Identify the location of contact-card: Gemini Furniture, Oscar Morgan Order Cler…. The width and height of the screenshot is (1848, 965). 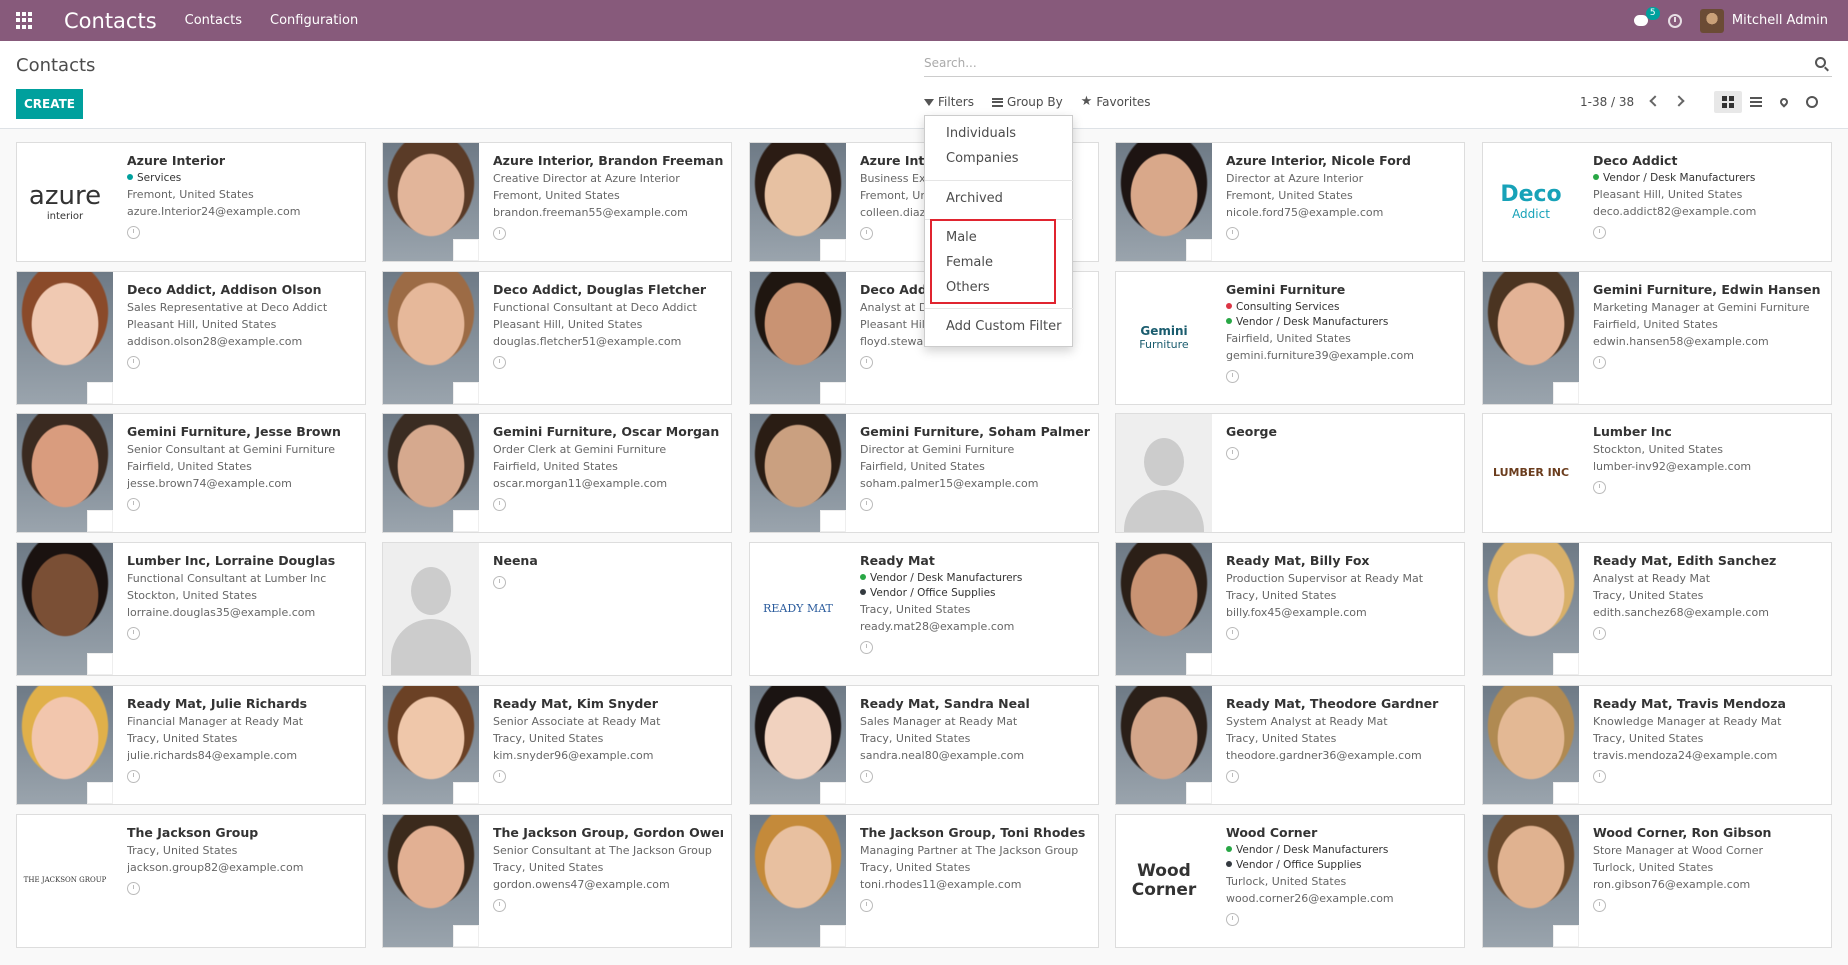
(557, 473).